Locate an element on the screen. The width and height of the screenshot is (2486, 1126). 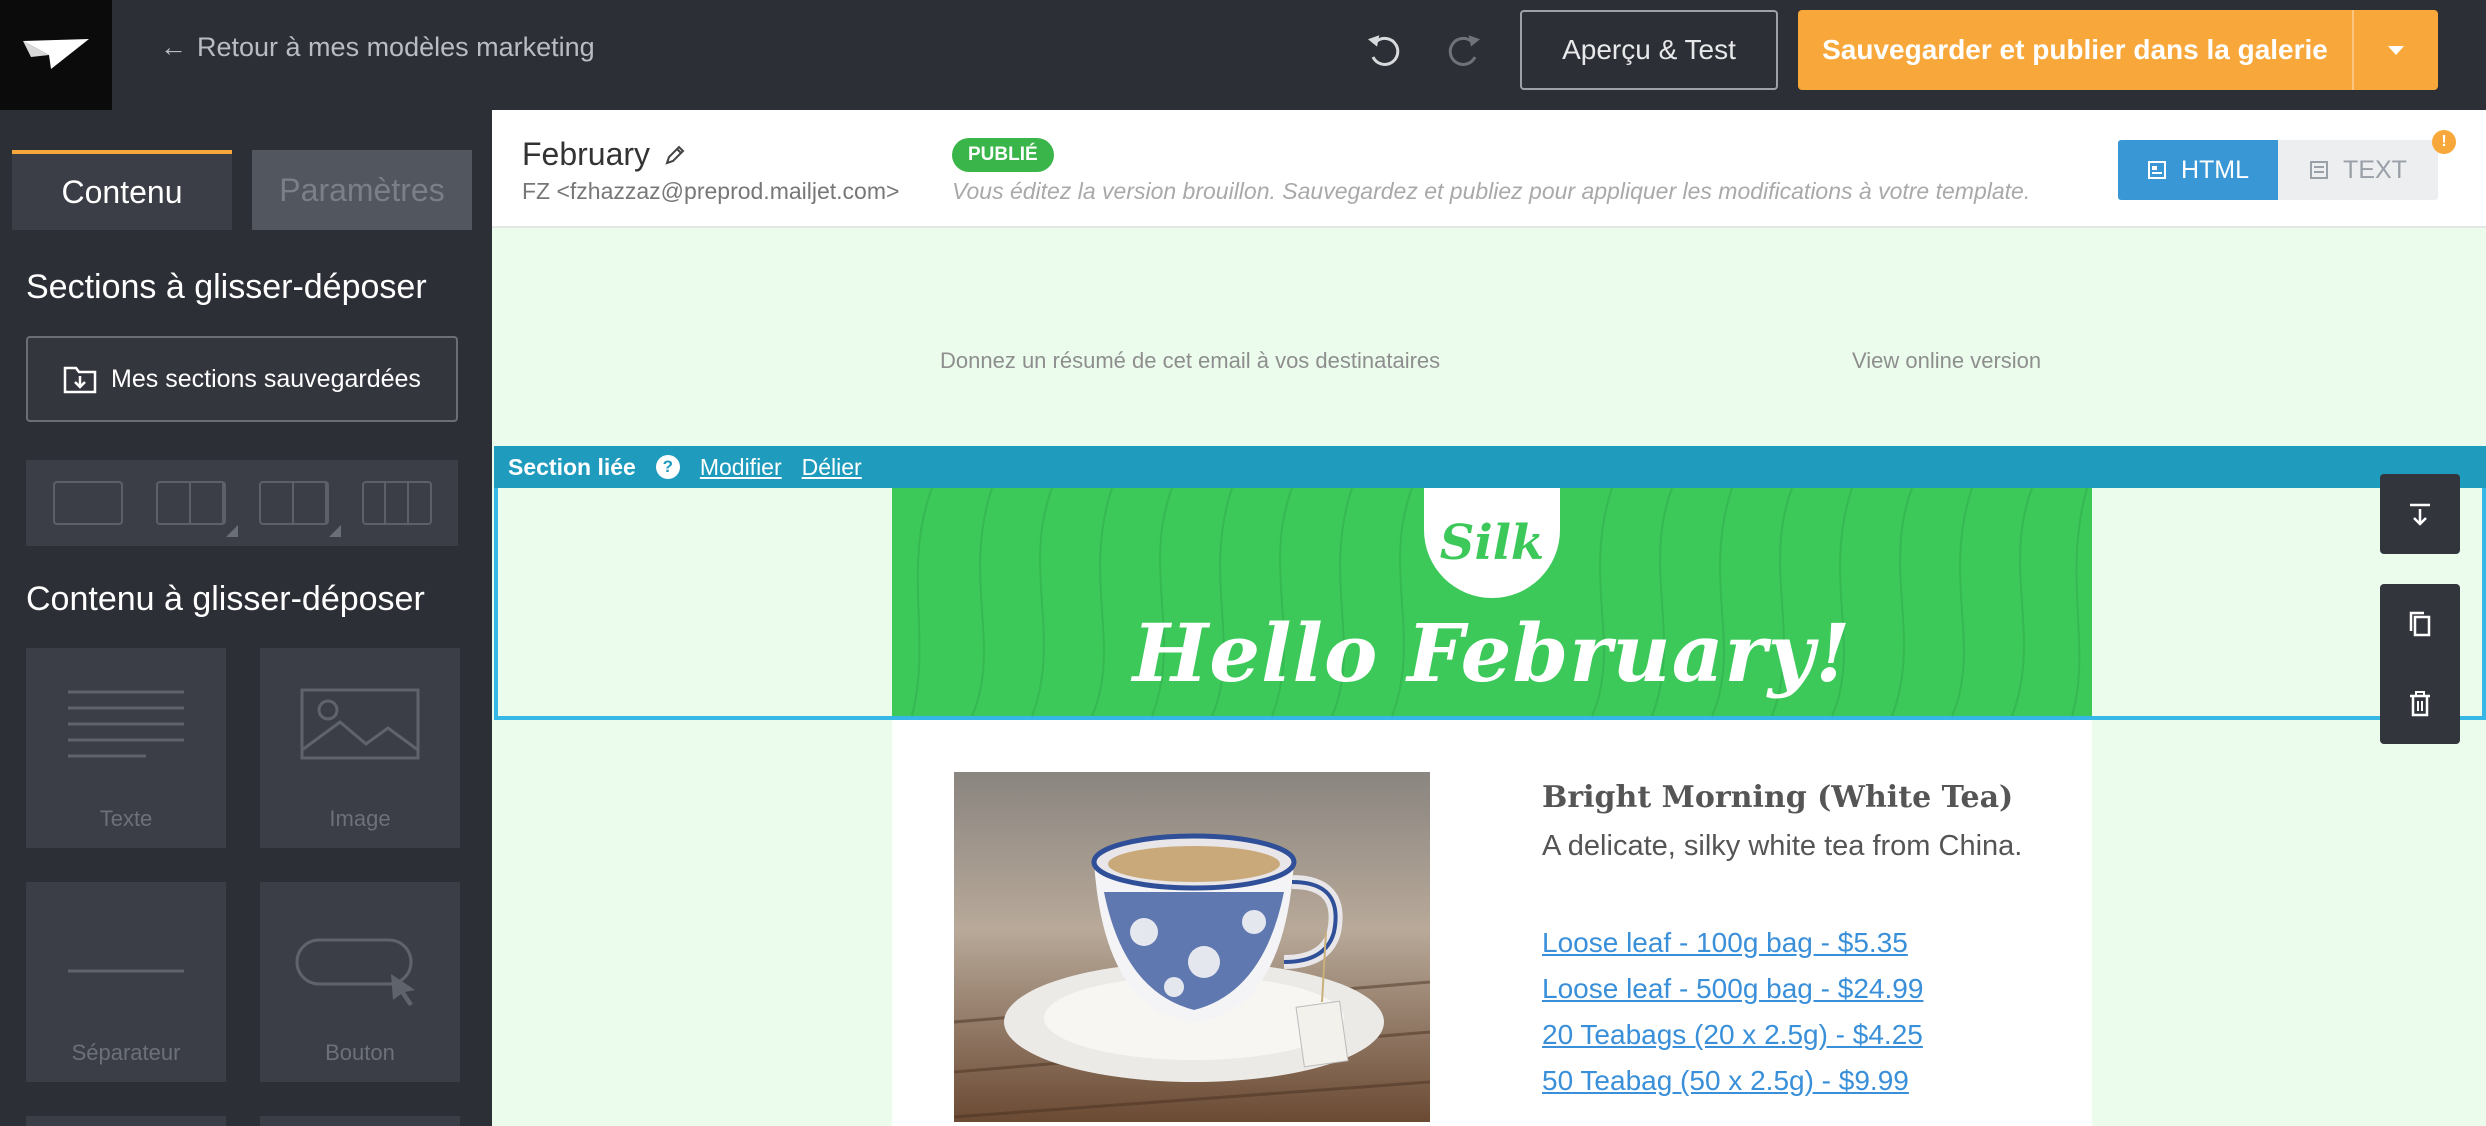
content-heading: Contenu à glisser-déposer is located at coordinates (225, 599).